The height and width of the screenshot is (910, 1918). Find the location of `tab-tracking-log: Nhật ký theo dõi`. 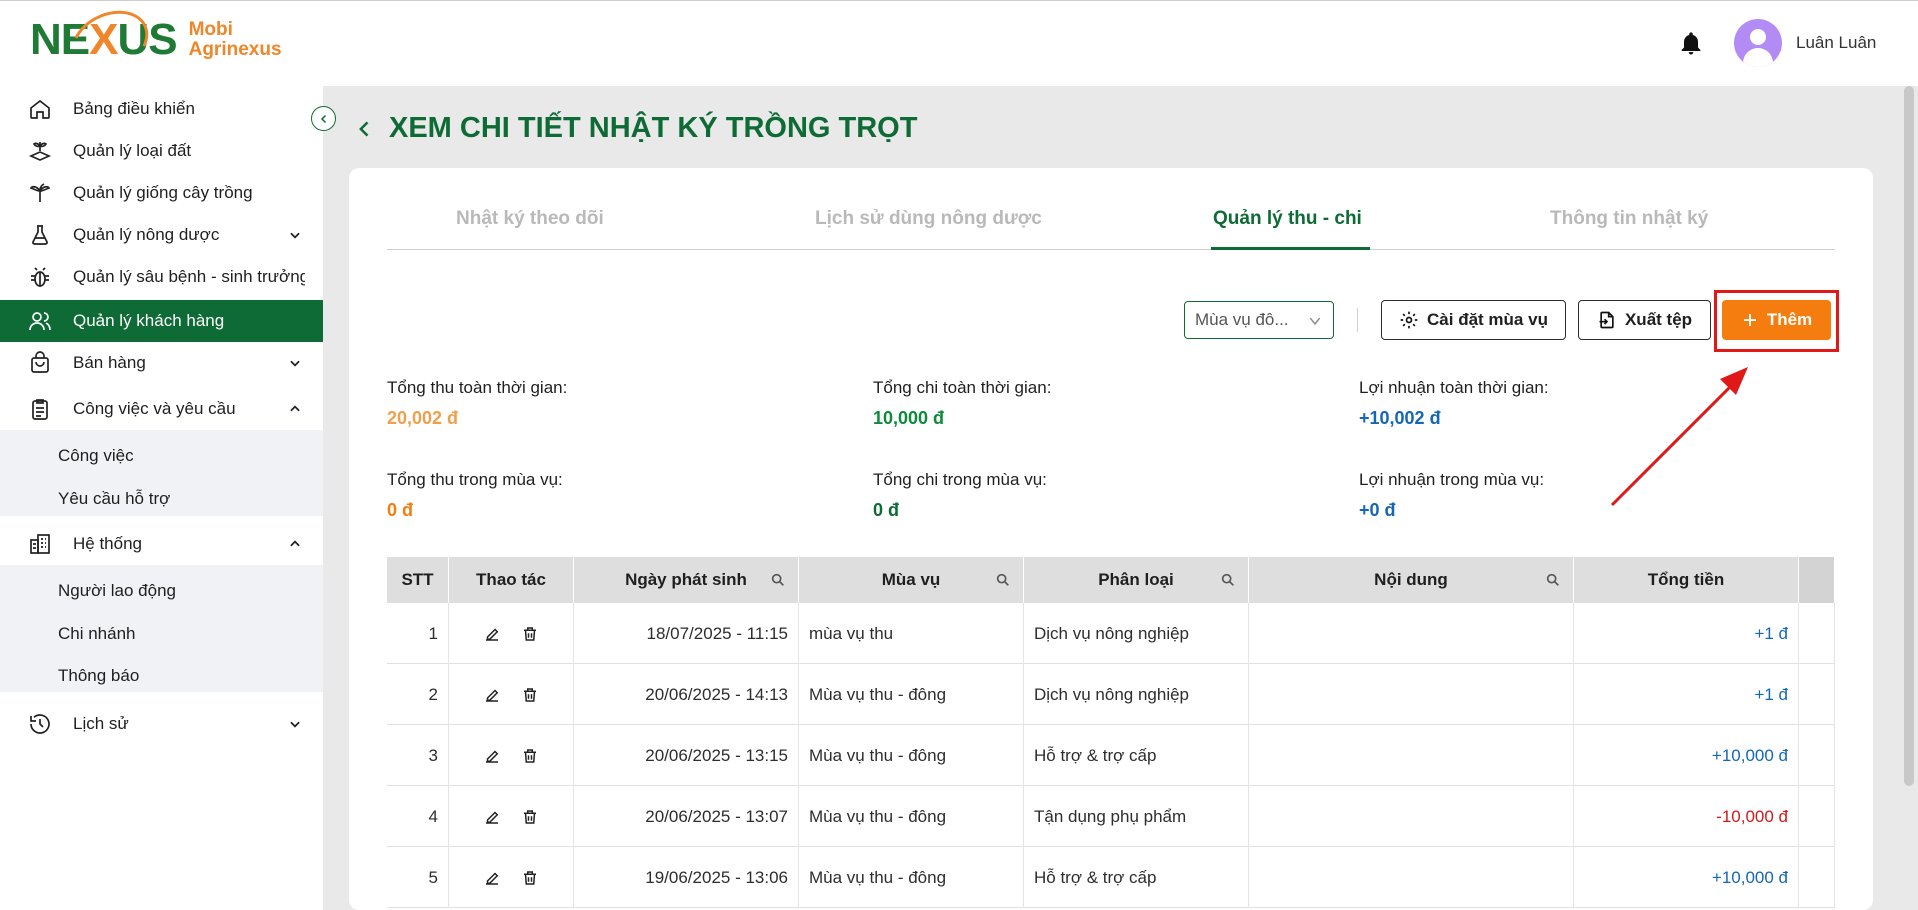

tab-tracking-log: Nhật ký theo dõi is located at coordinates (530, 219).